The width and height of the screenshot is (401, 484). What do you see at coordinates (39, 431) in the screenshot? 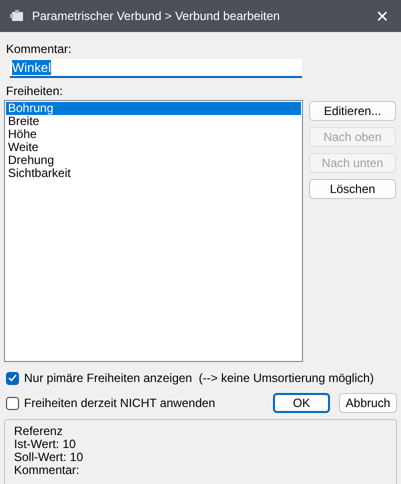
I see `info-line: Referenz` at bounding box center [39, 431].